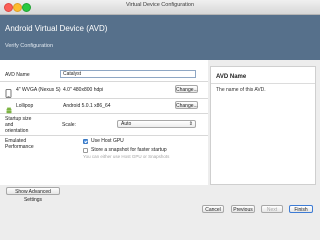 Image resolution: width=320 pixels, height=240 pixels. Describe the element at coordinates (25, 106) in the screenshot. I see `system-image-name: Lollipop` at that location.